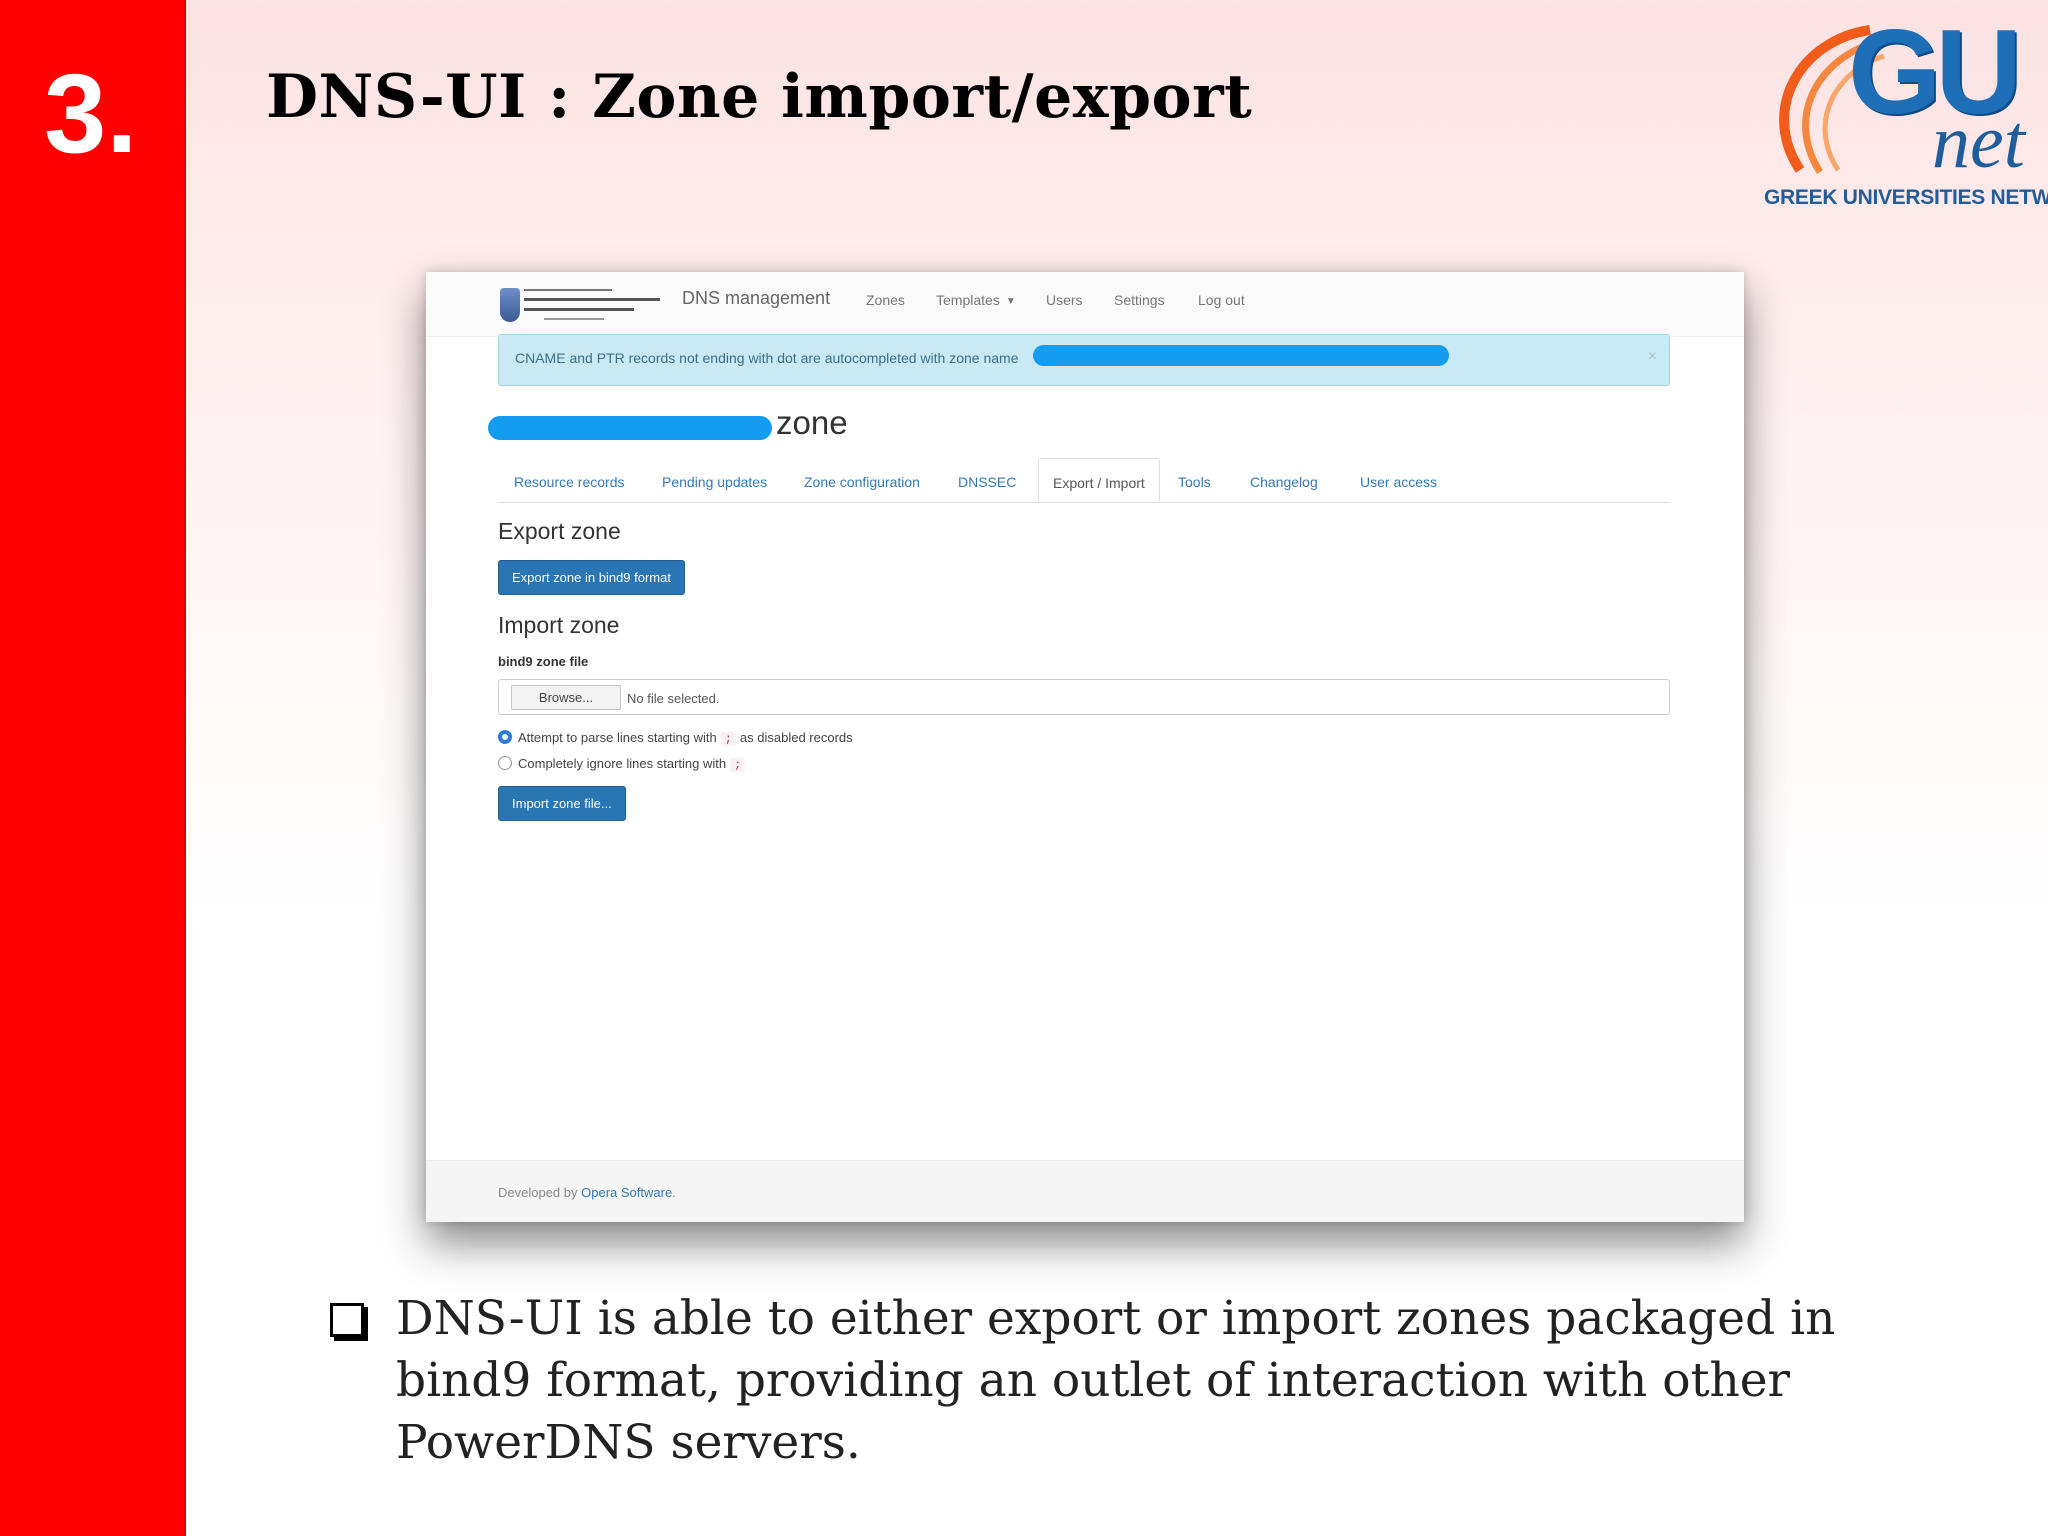 This screenshot has height=1536, width=2048. Describe the element at coordinates (538, 1192) in the screenshot. I see `footer-prefix: Developed by` at that location.